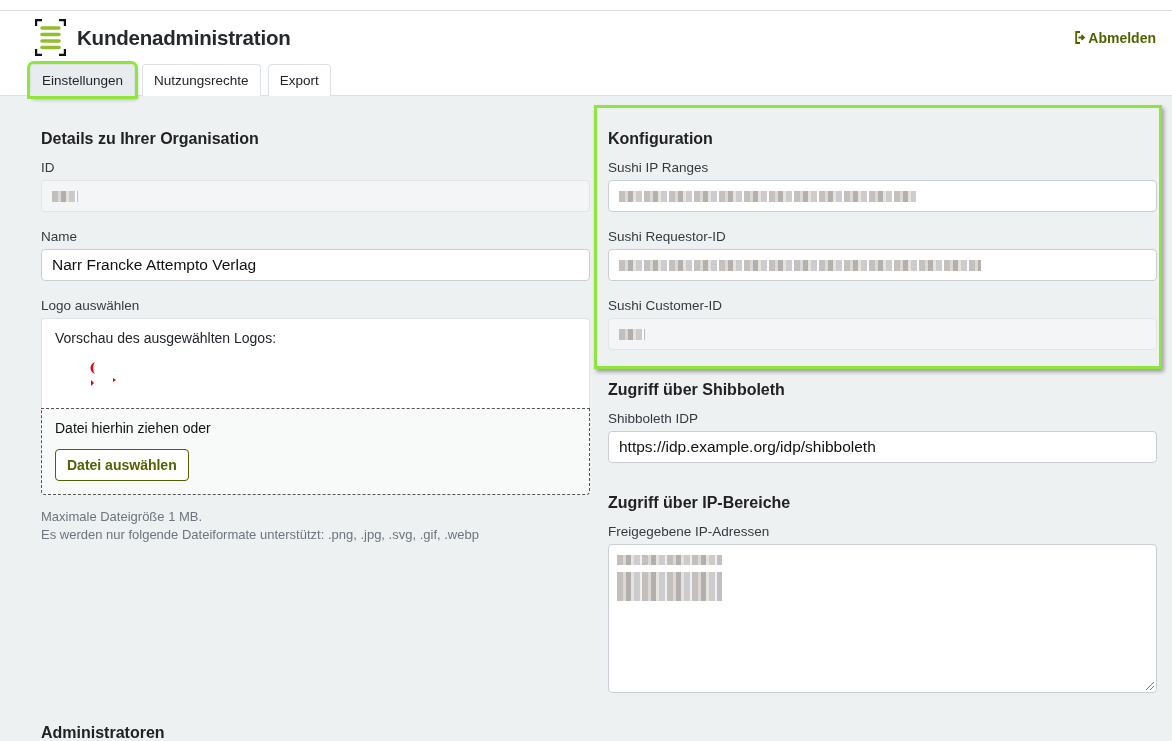  Describe the element at coordinates (667, 237) in the screenshot. I see `field-label: Sushi Requestor-ID` at that location.